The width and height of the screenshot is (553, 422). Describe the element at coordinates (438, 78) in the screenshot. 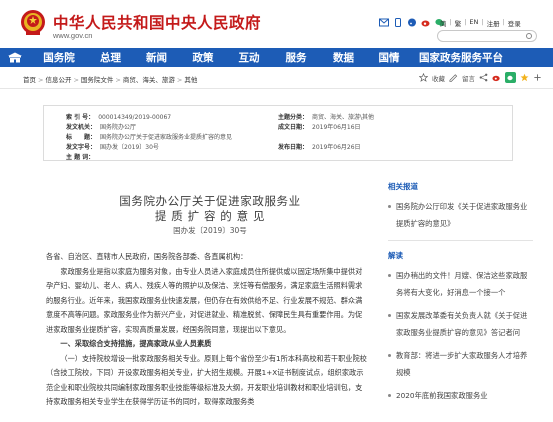

I see `favorite-button: 收藏` at that location.